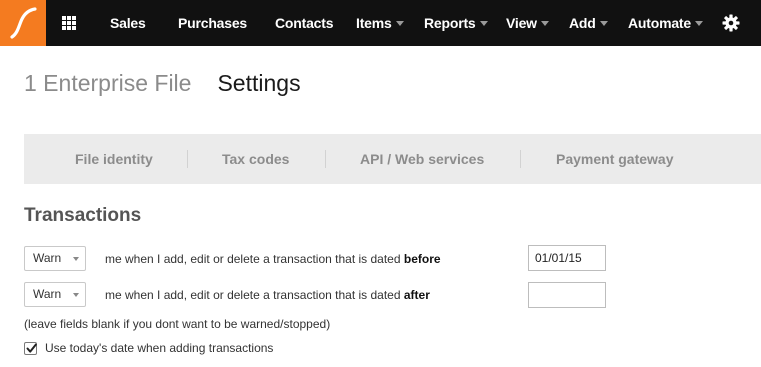  I want to click on nav-view: View, so click(527, 23).